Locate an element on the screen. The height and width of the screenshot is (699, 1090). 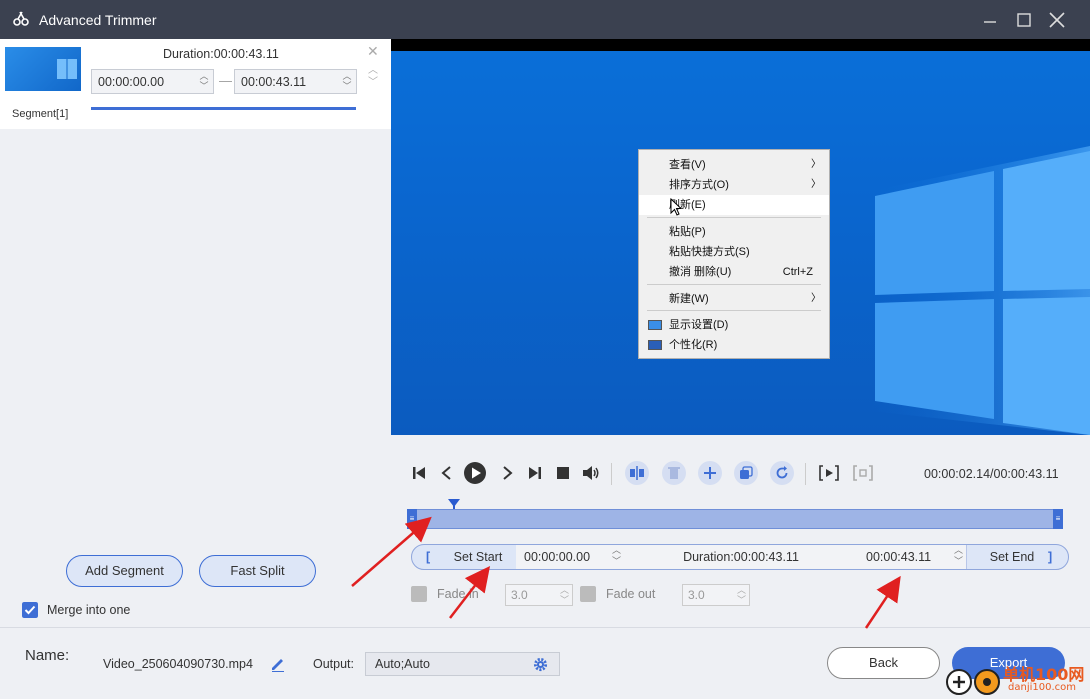
move-down-icon: ﹀ is located at coordinates (373, 80).